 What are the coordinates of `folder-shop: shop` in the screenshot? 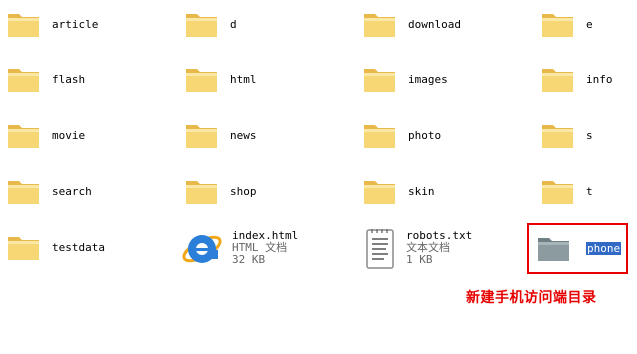 It's located at (219, 191).